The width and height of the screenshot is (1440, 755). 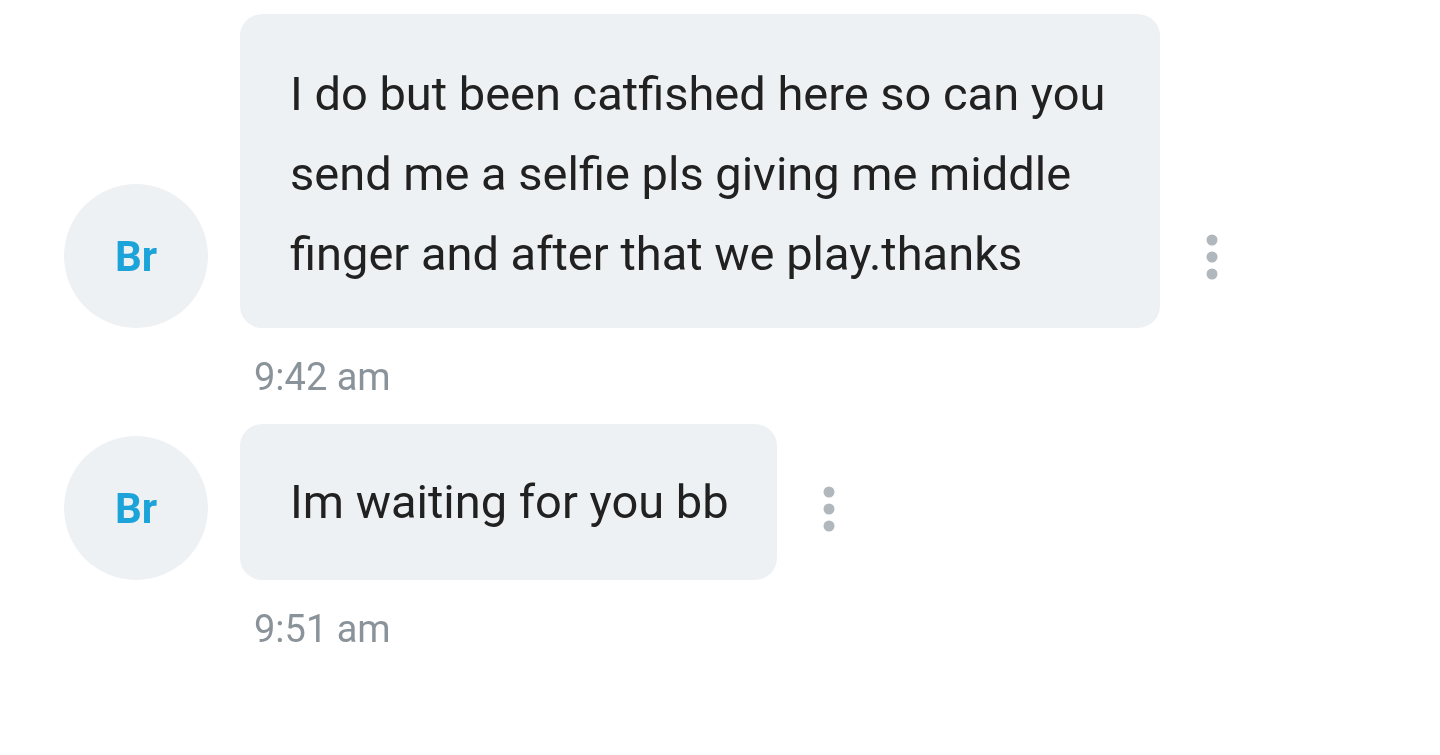 I want to click on message-bubble: Im waiting for you bb, so click(x=508, y=502).